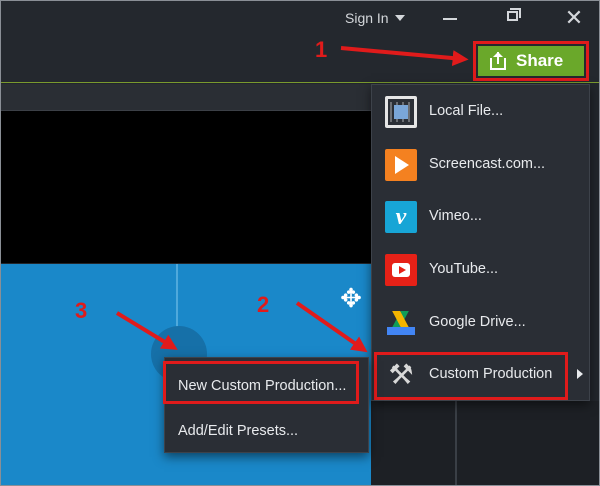 The width and height of the screenshot is (600, 486). I want to click on share-highlight-box, so click(531, 61).